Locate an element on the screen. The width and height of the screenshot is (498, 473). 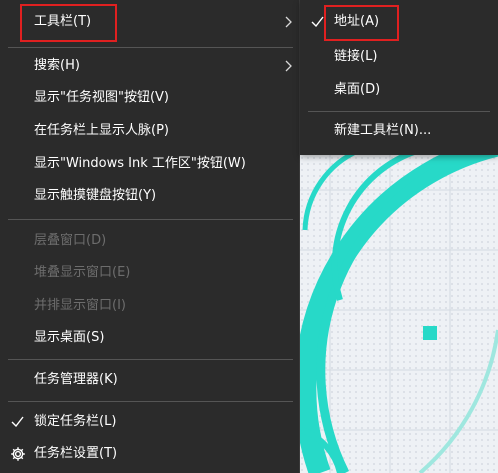
menu-item-task-manager: 任务管理器(K) is located at coordinates (150, 380).